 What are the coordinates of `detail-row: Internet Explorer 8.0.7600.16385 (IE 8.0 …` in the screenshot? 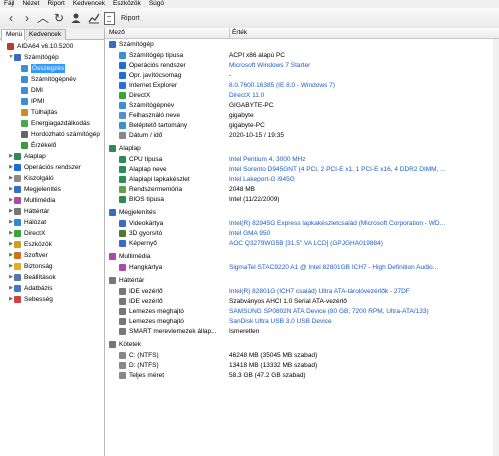 It's located at (302, 85).